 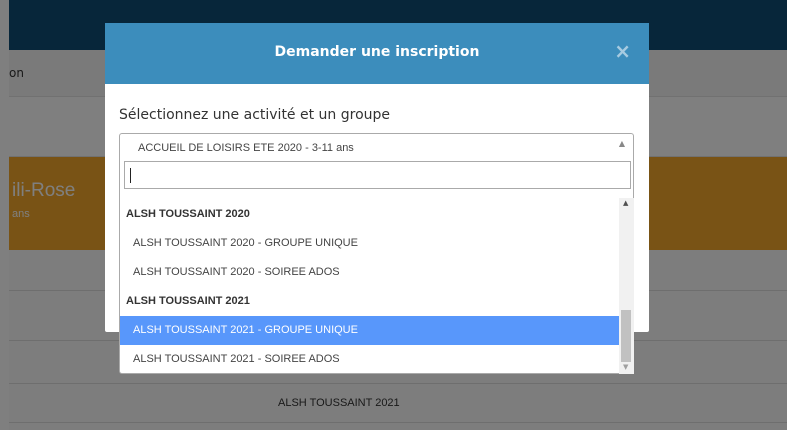 I want to click on text-cursor, so click(x=130, y=175).